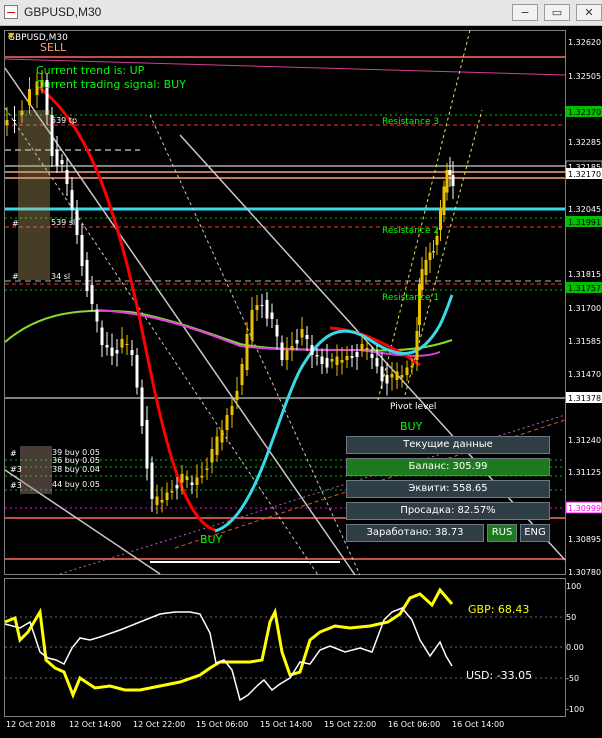 This screenshot has width=602, height=738. Describe the element at coordinates (159, 724) in the screenshot. I see `time-tick: 12 Oct 22:00` at that location.